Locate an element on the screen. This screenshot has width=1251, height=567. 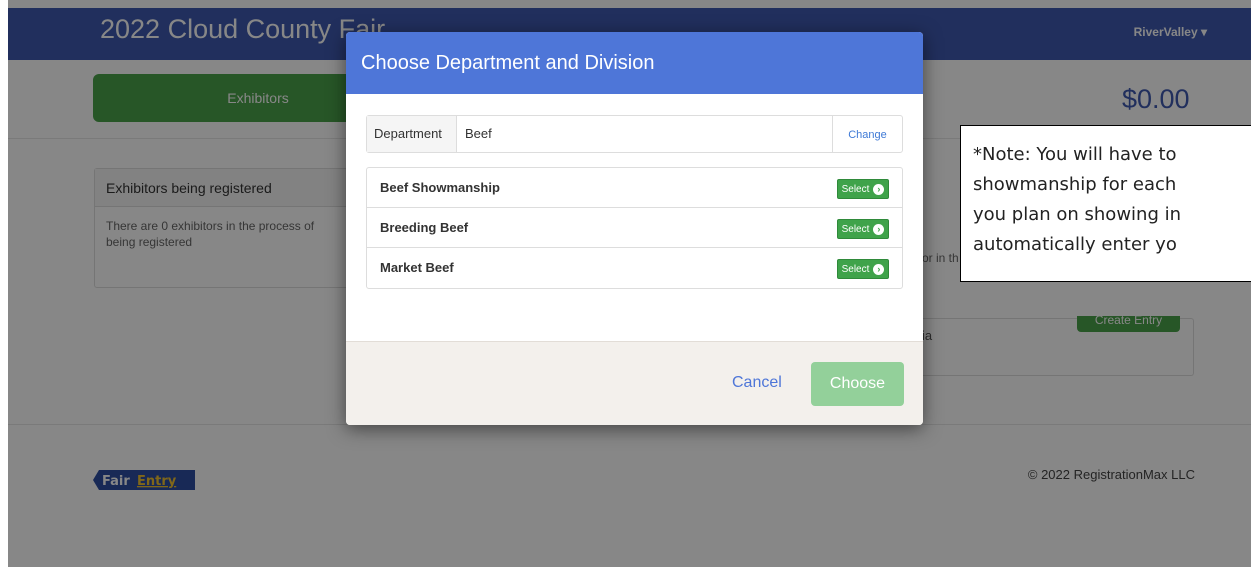
change-department-link: Change is located at coordinates (867, 134).